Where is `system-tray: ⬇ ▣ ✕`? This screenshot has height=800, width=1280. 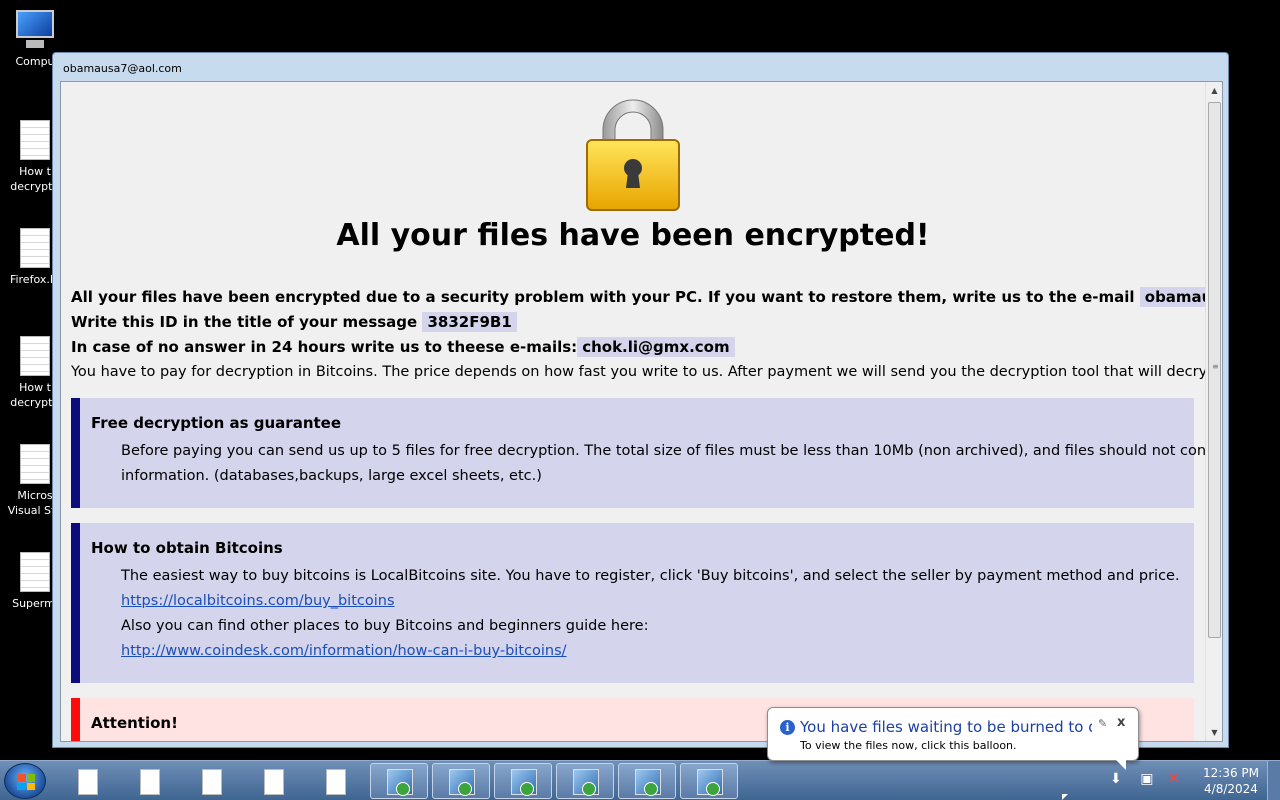
system-tray: ⬇ ▣ ✕ is located at coordinates (1145, 779).